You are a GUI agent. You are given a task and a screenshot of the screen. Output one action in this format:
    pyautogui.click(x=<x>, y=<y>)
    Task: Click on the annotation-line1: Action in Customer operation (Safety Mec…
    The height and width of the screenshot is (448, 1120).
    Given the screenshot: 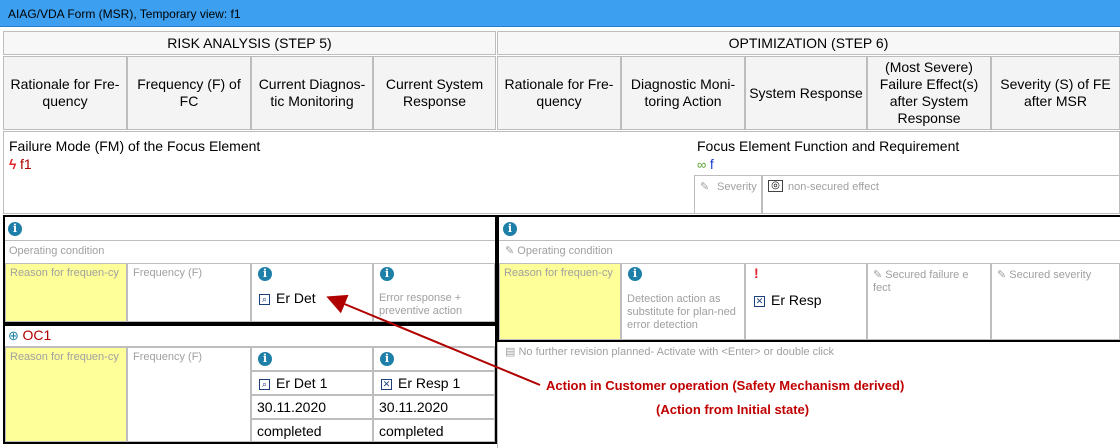 What is the action you would take?
    pyautogui.click(x=725, y=385)
    